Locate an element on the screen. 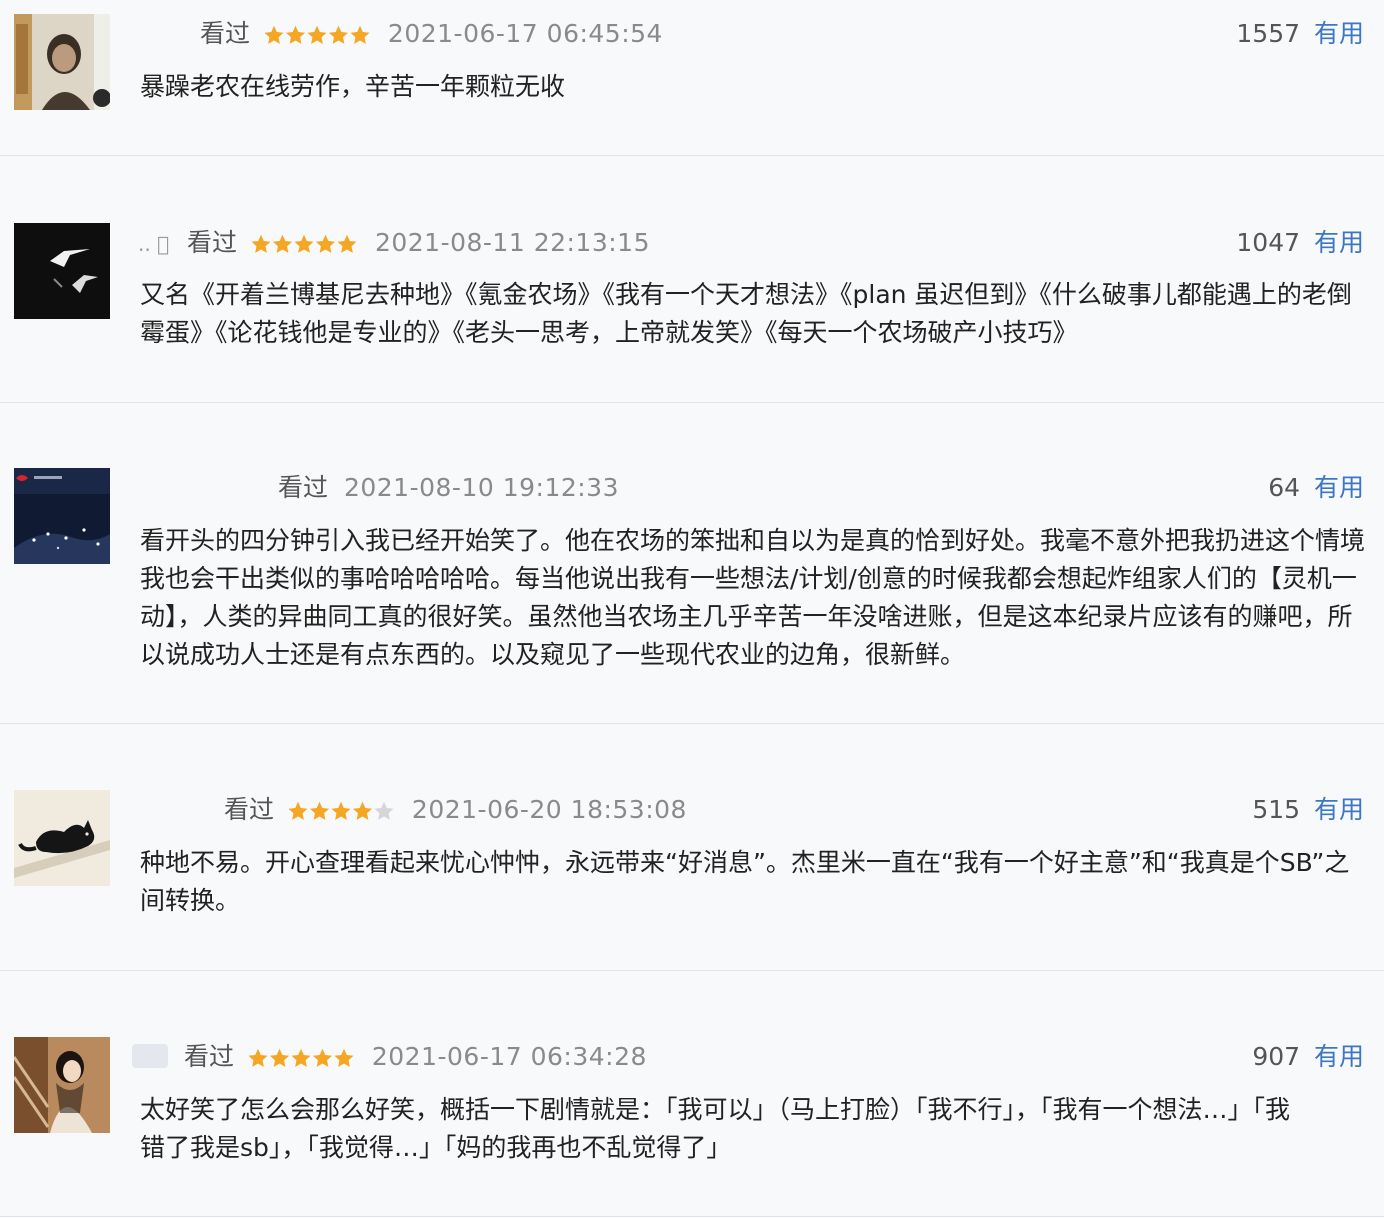 Image resolution: width=1384 pixels, height=1218 pixels. usefulness: 1047 有用 is located at coordinates (1300, 243).